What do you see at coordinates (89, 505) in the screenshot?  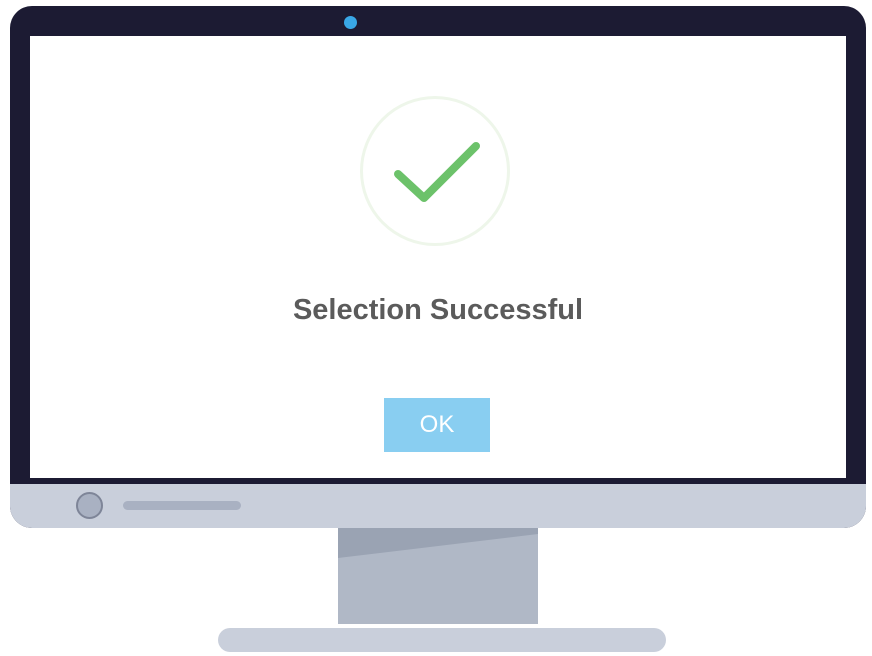 I see `power-button-icon` at bounding box center [89, 505].